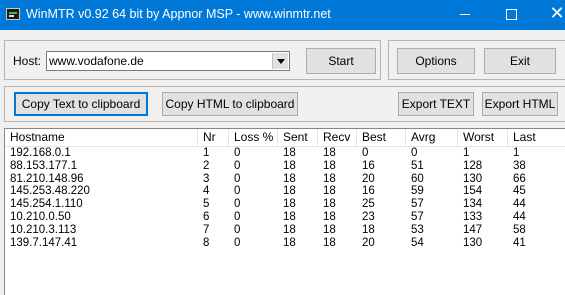  What do you see at coordinates (298, 137) in the screenshot?
I see `column-header-sent: Sent` at bounding box center [298, 137].